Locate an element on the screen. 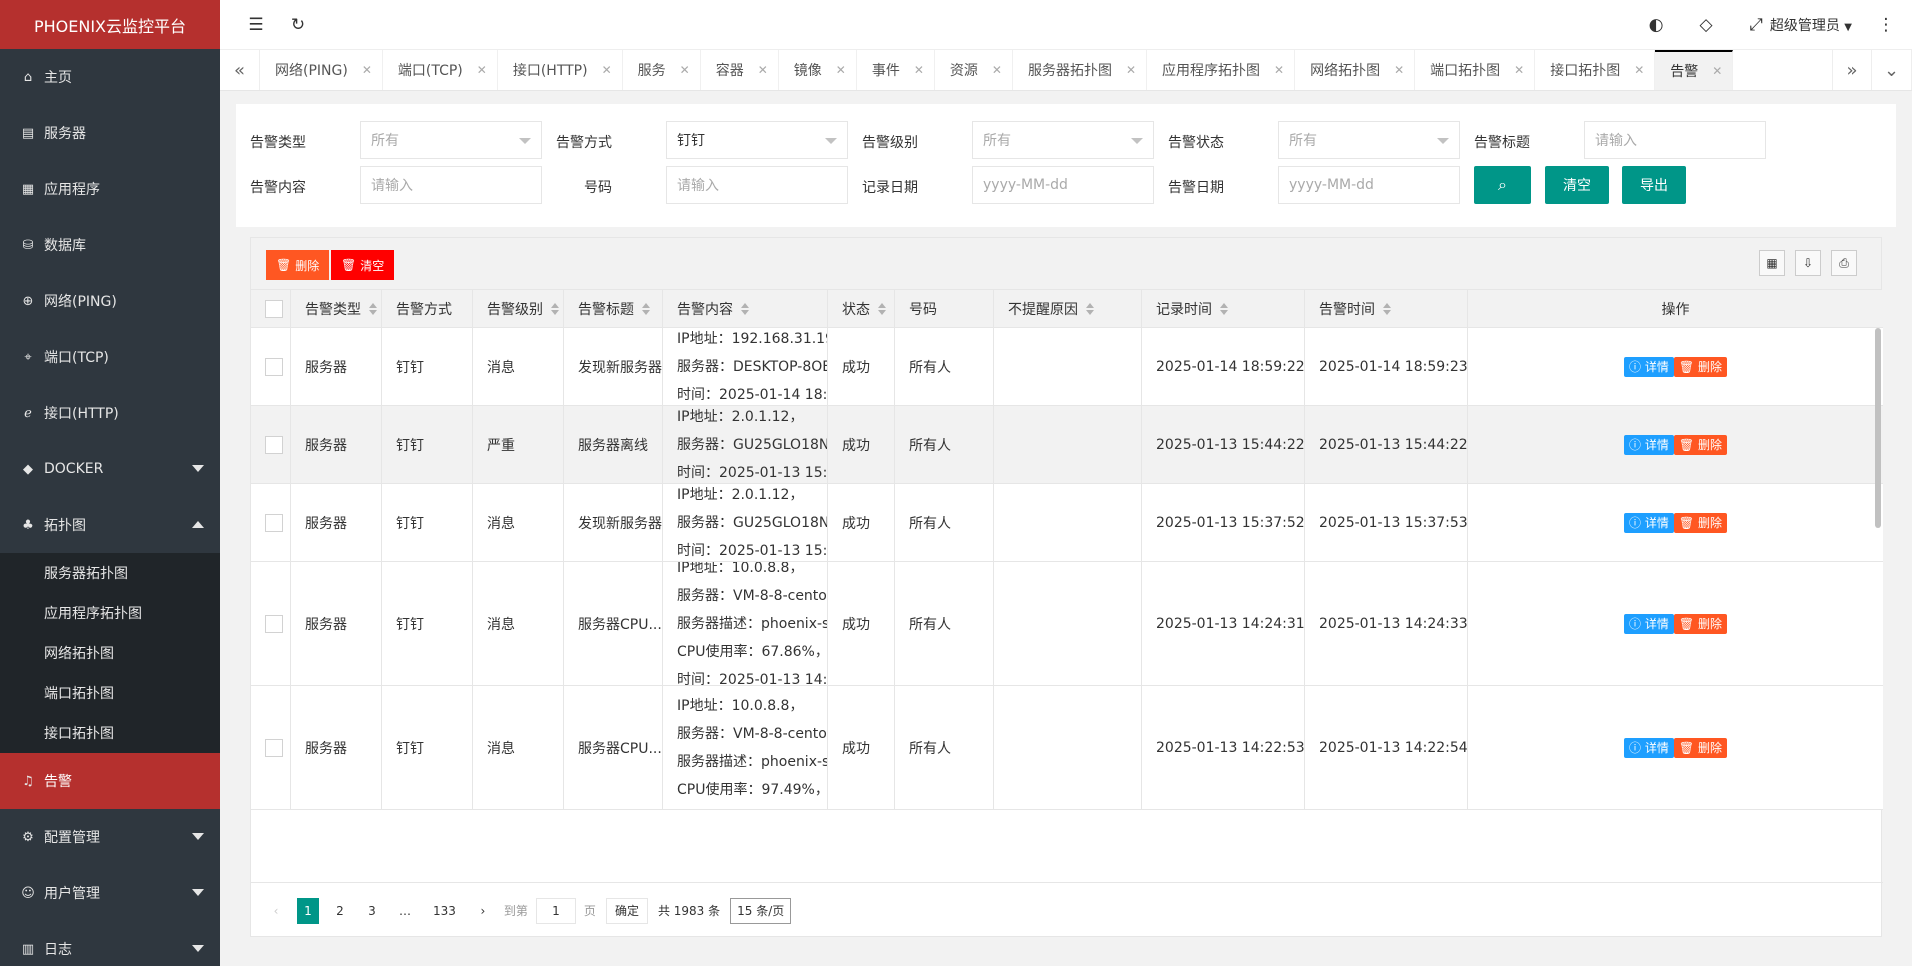  column-header: 号码 is located at coordinates (944, 309).